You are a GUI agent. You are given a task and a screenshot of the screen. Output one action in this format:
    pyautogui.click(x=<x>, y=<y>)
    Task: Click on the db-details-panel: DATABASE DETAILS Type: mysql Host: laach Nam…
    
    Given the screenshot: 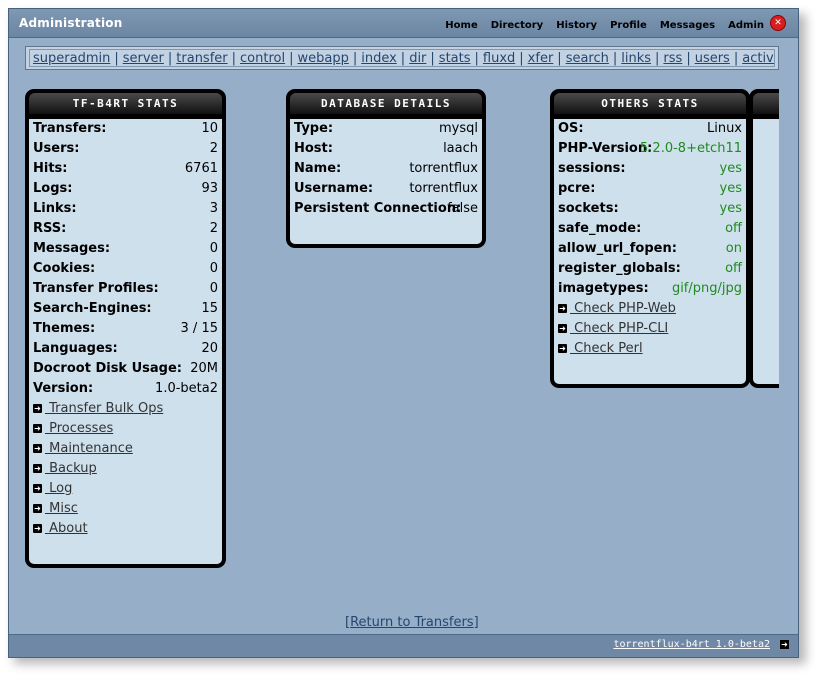 What is the action you would take?
    pyautogui.click(x=386, y=168)
    